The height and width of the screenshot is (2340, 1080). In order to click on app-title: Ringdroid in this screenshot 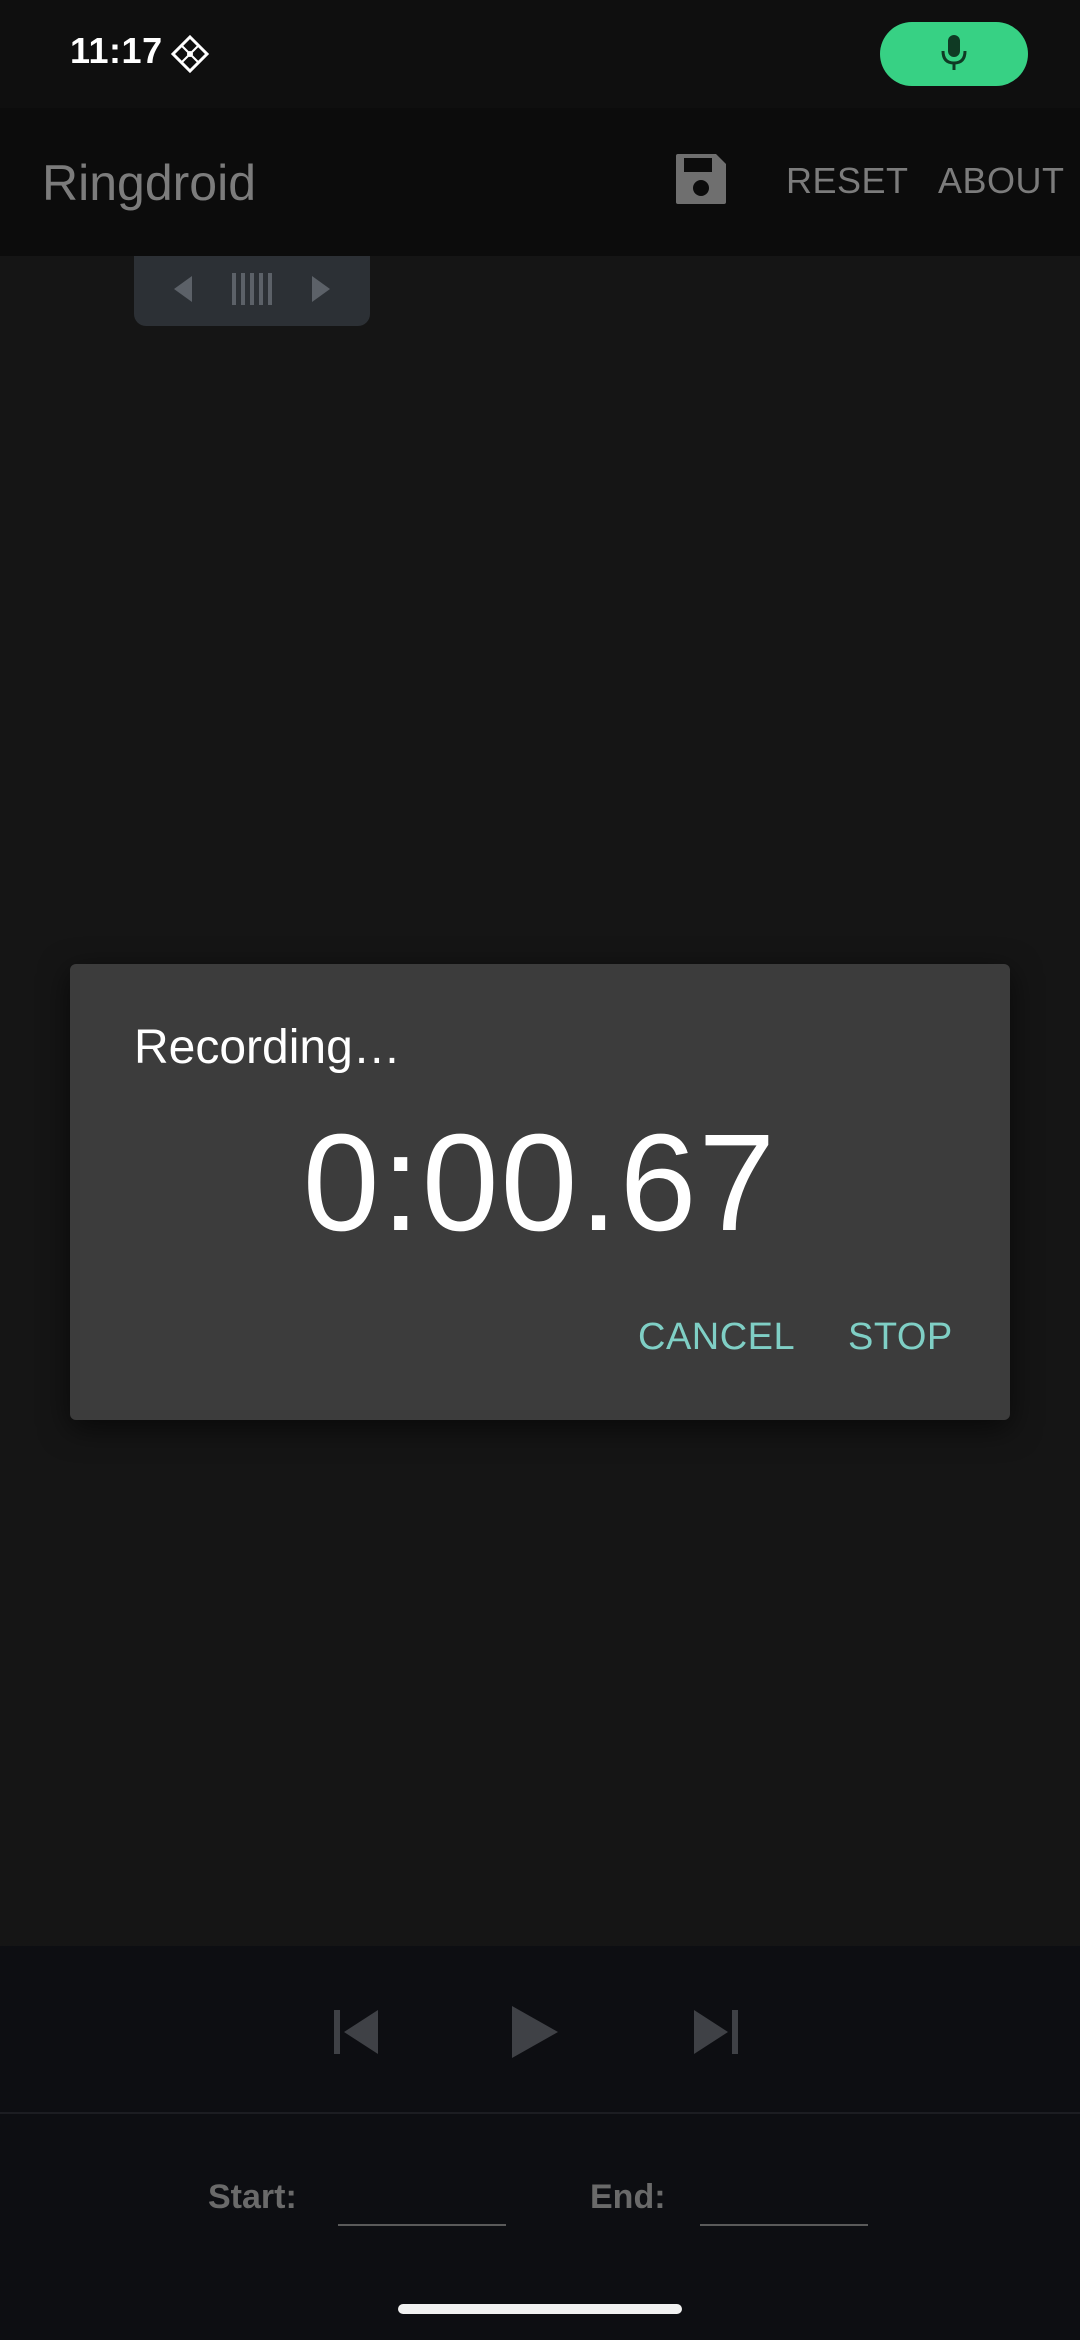, I will do `click(149, 183)`.